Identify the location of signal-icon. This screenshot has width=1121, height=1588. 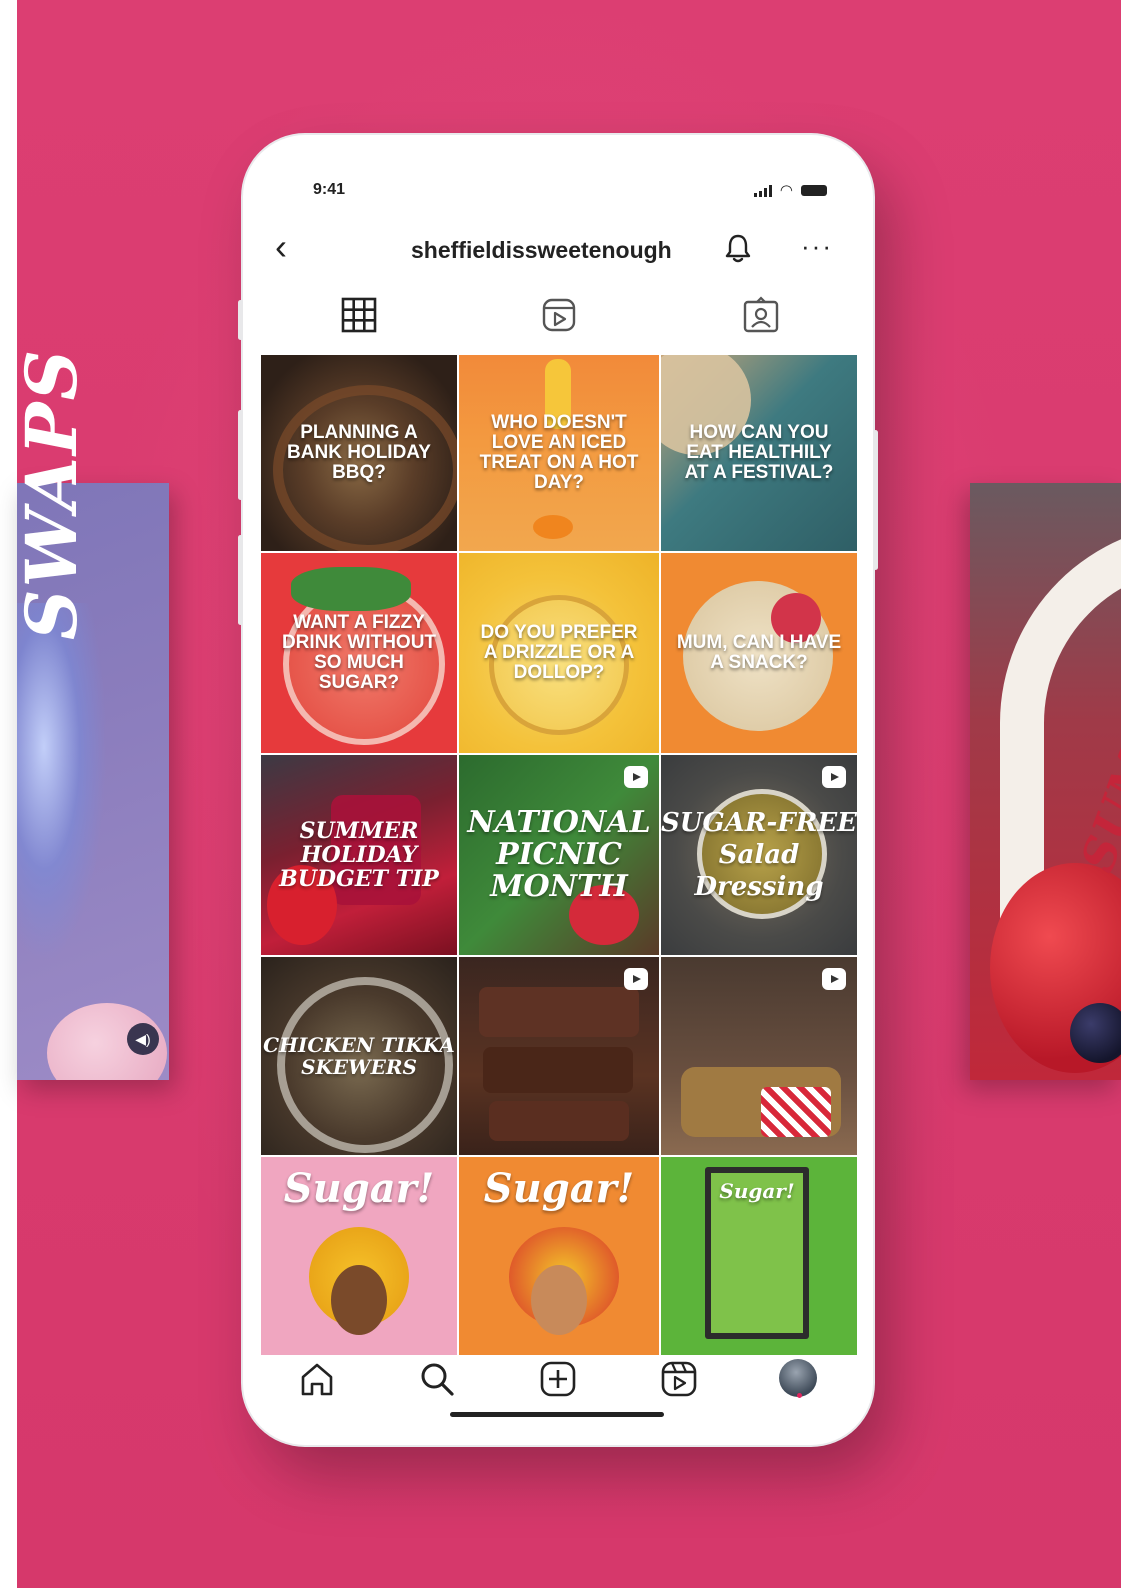
(762, 190).